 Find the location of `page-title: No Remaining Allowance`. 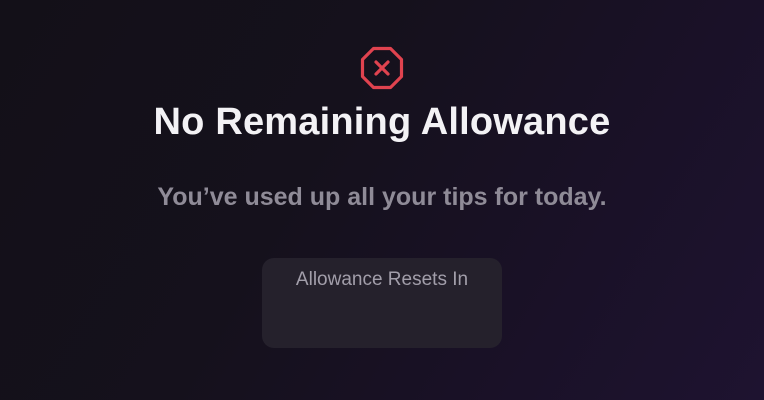

page-title: No Remaining Allowance is located at coordinates (382, 122).